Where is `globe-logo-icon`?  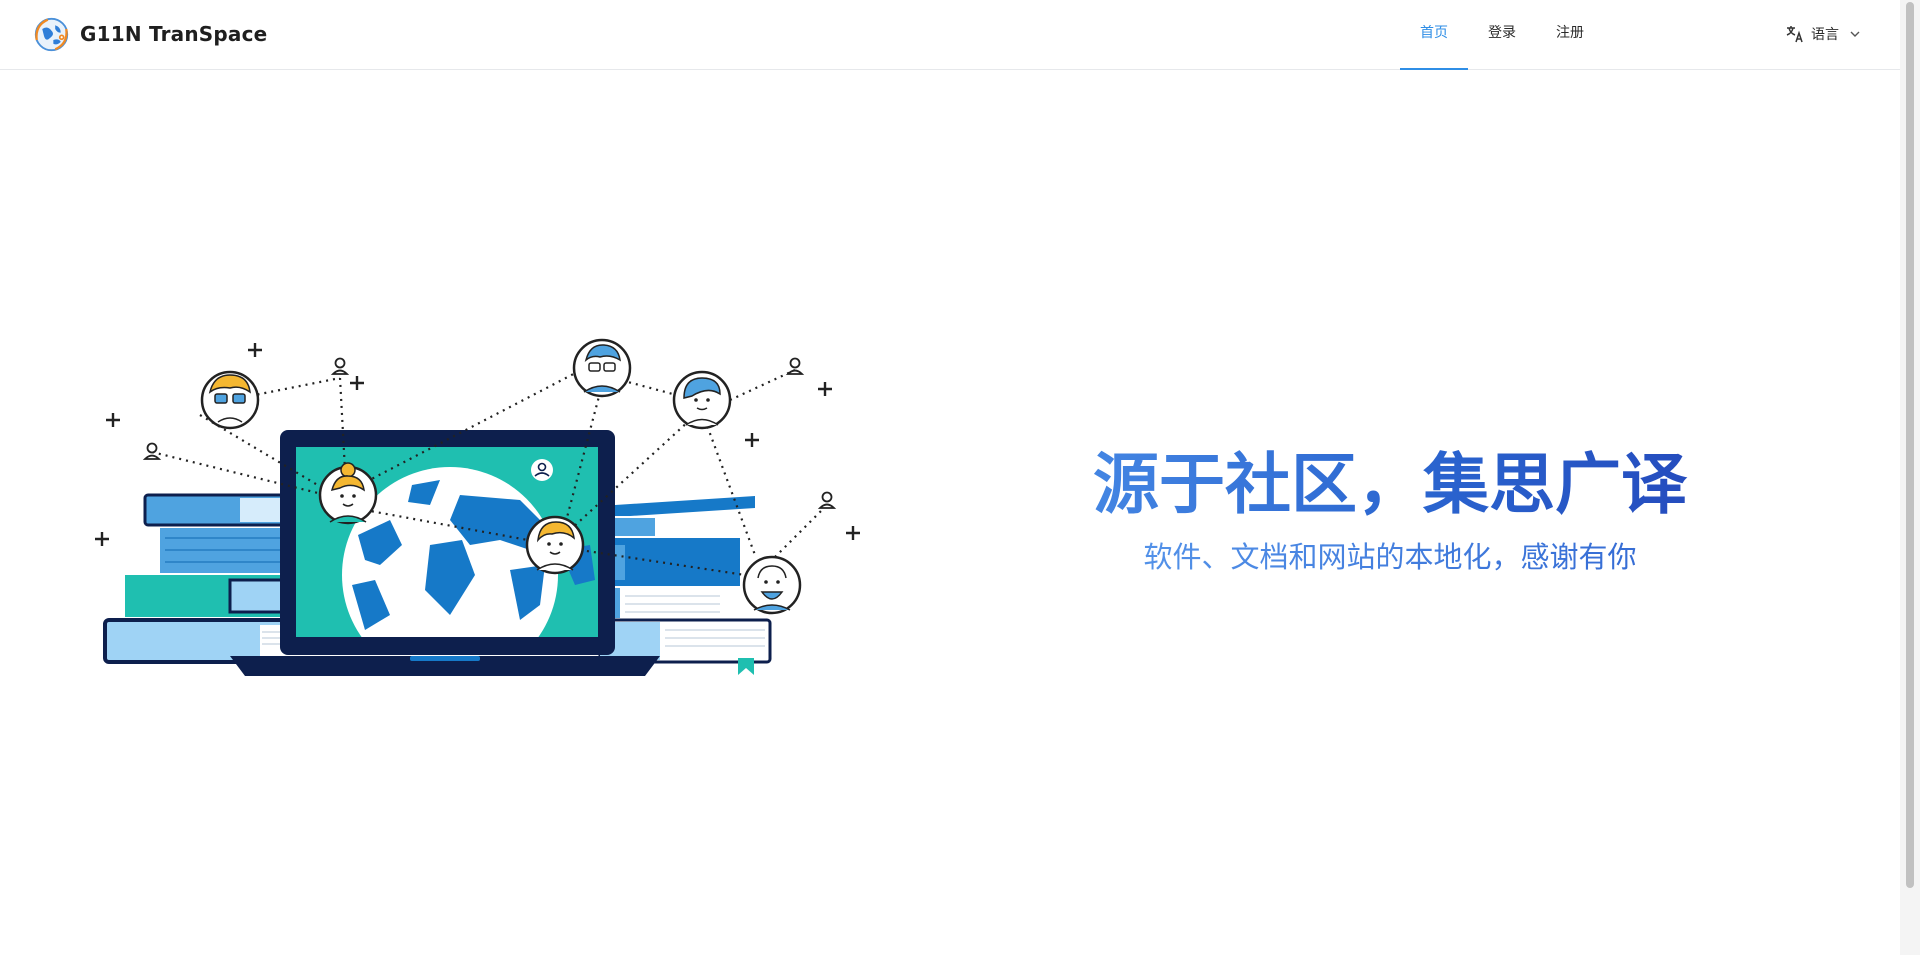 globe-logo-icon is located at coordinates (51, 34).